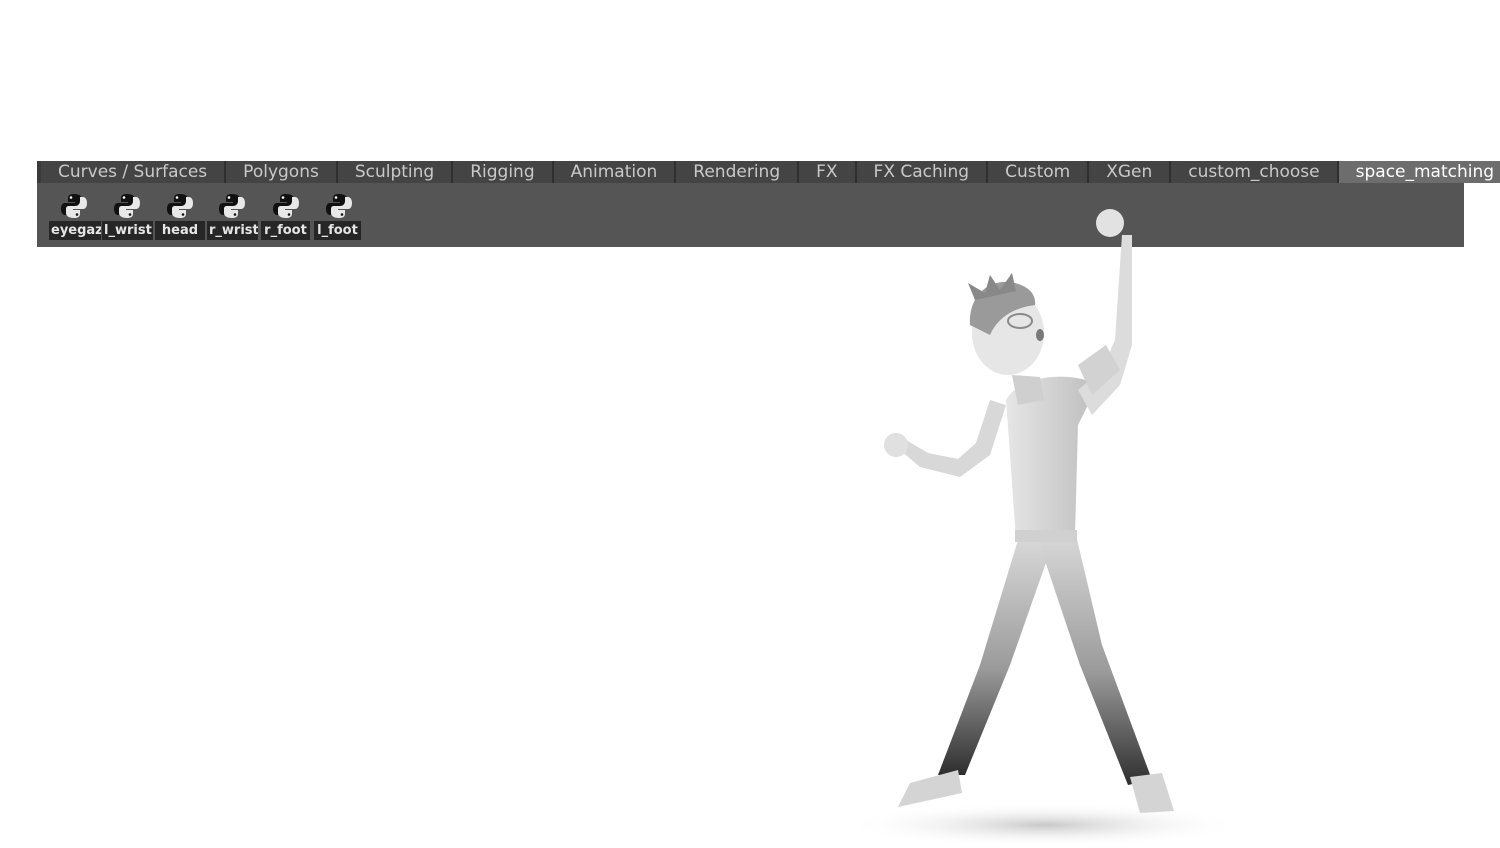  I want to click on tab-custom-choose: custom_choose, so click(1255, 172).